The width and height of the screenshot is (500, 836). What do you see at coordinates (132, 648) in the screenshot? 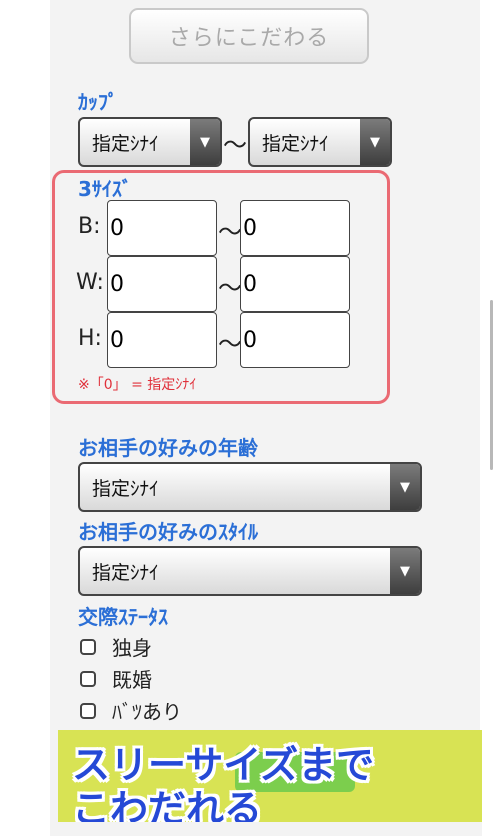
I see `option-label: 独身` at bounding box center [132, 648].